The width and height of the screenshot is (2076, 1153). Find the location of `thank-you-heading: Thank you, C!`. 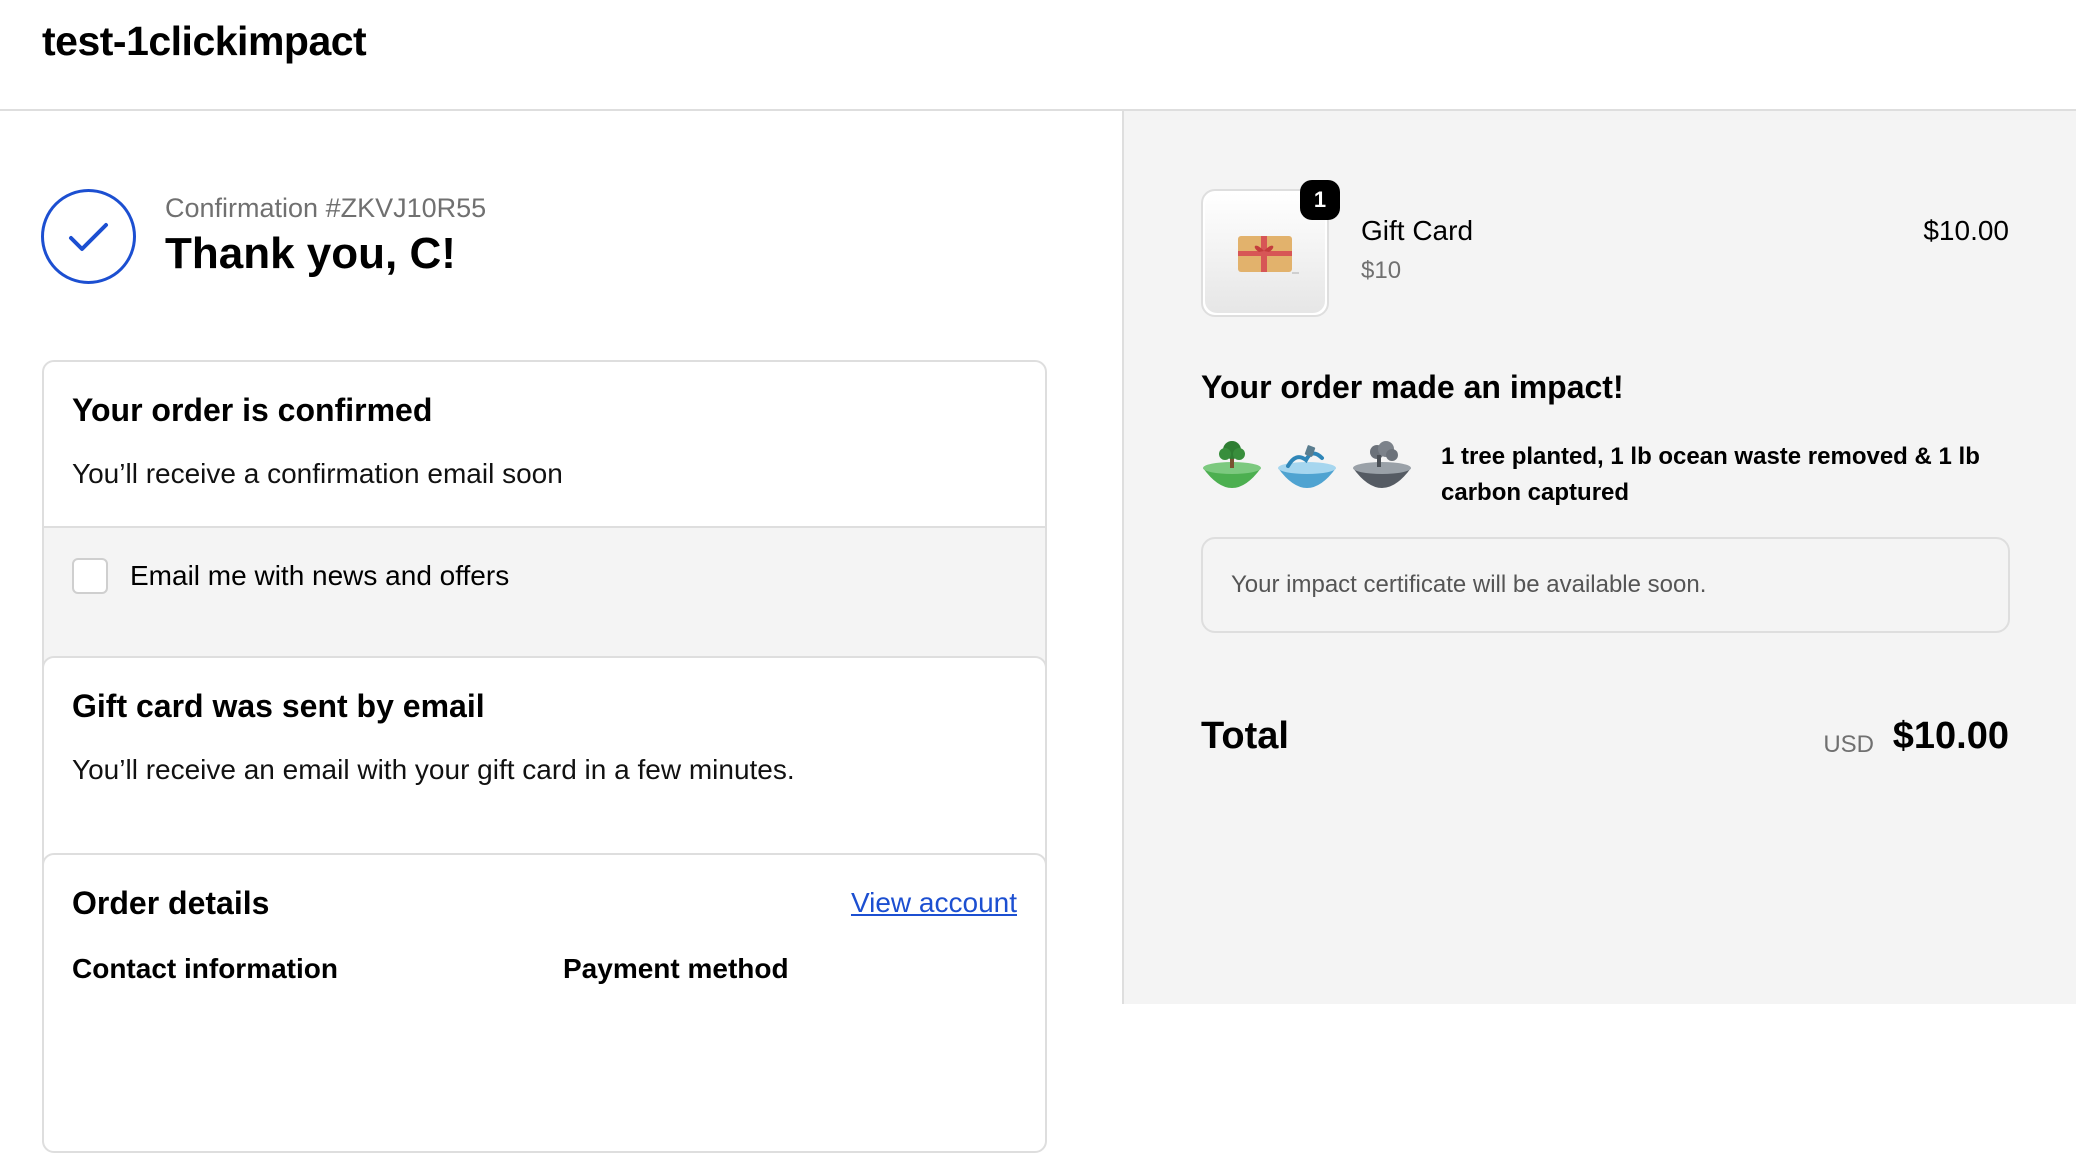

thank-you-heading: Thank you, C! is located at coordinates (310, 253).